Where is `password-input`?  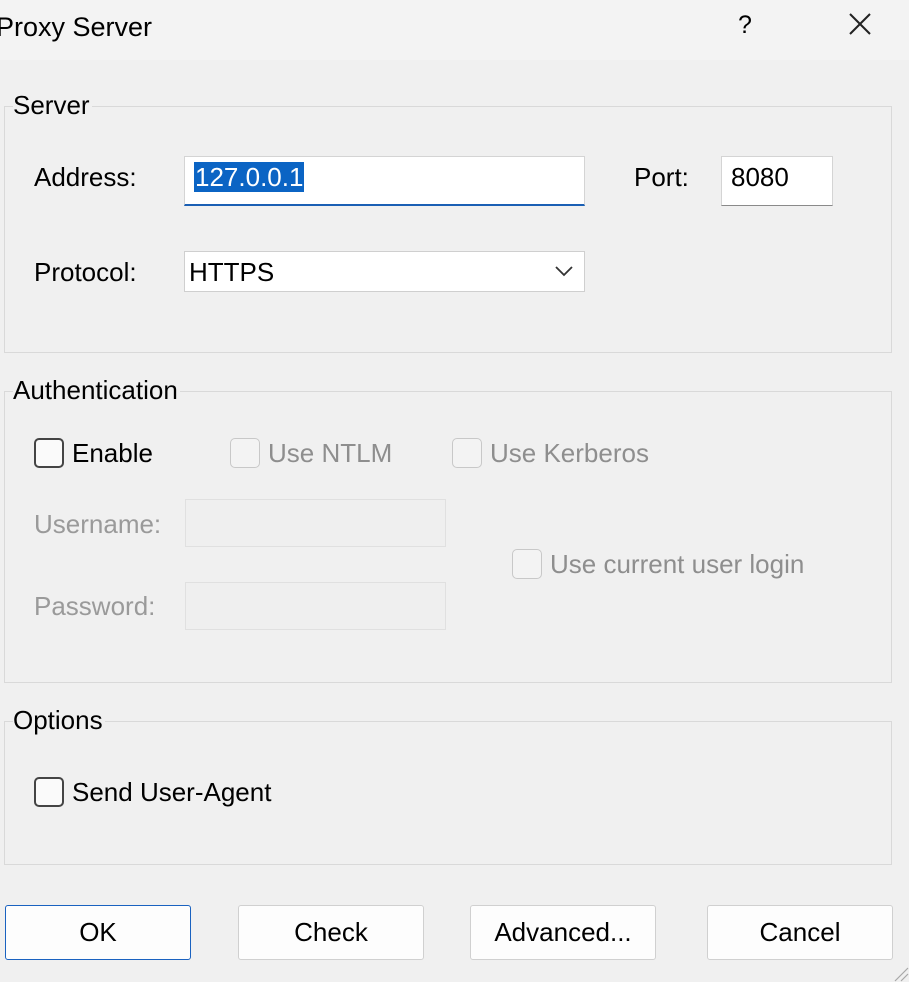 password-input is located at coordinates (315, 606).